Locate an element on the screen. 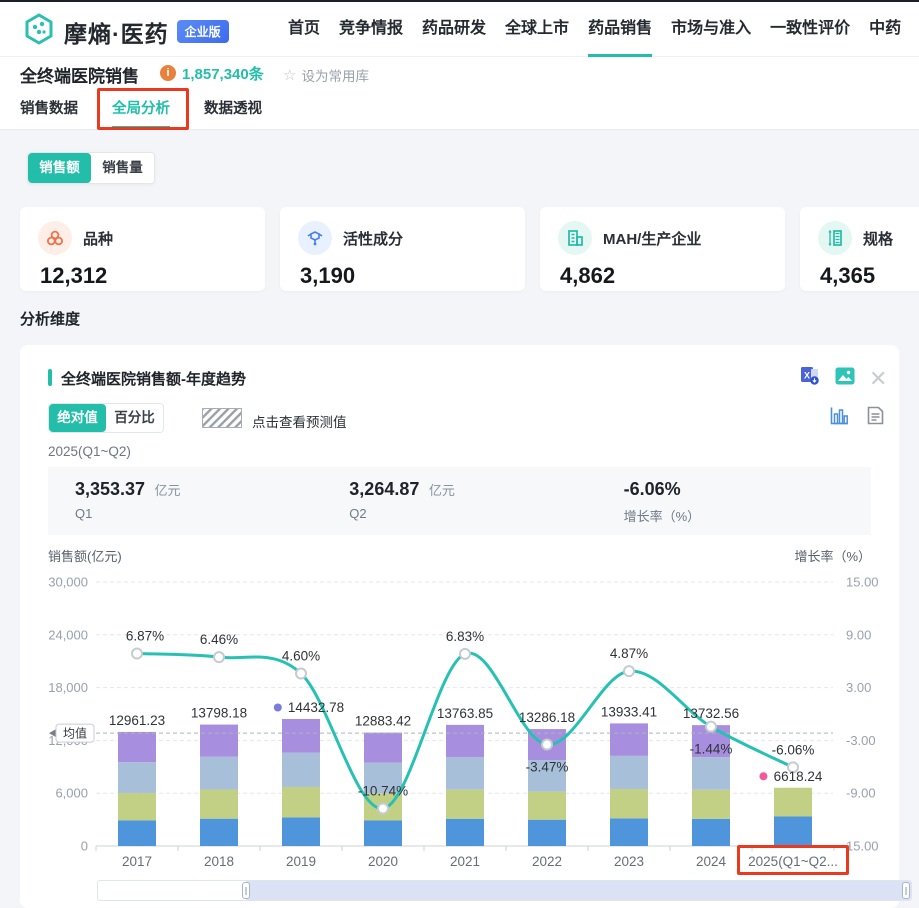 The height and width of the screenshot is (908, 919). brand-logo: 摩熵·医药 企业版 is located at coordinates (125, 31).